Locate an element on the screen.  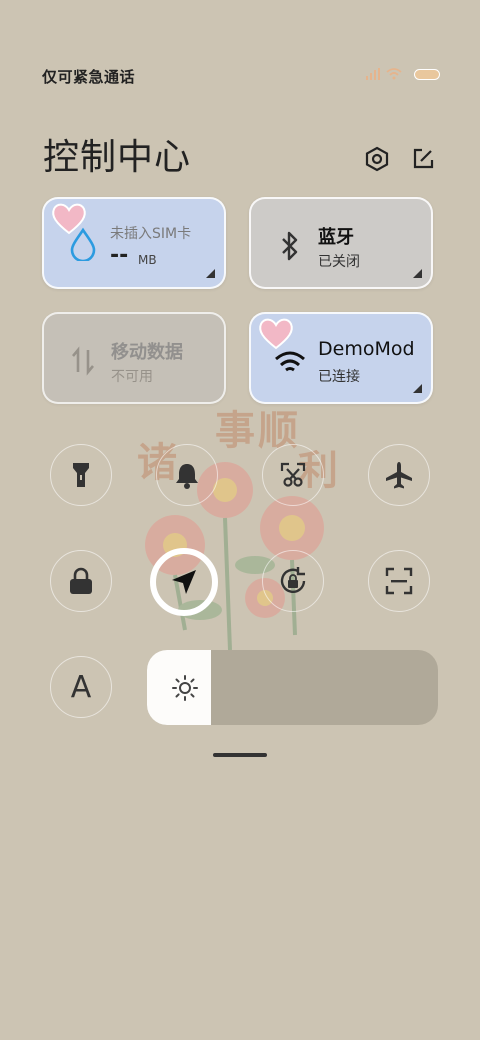
mobile-data-status: 不可用 is located at coordinates (132, 377).